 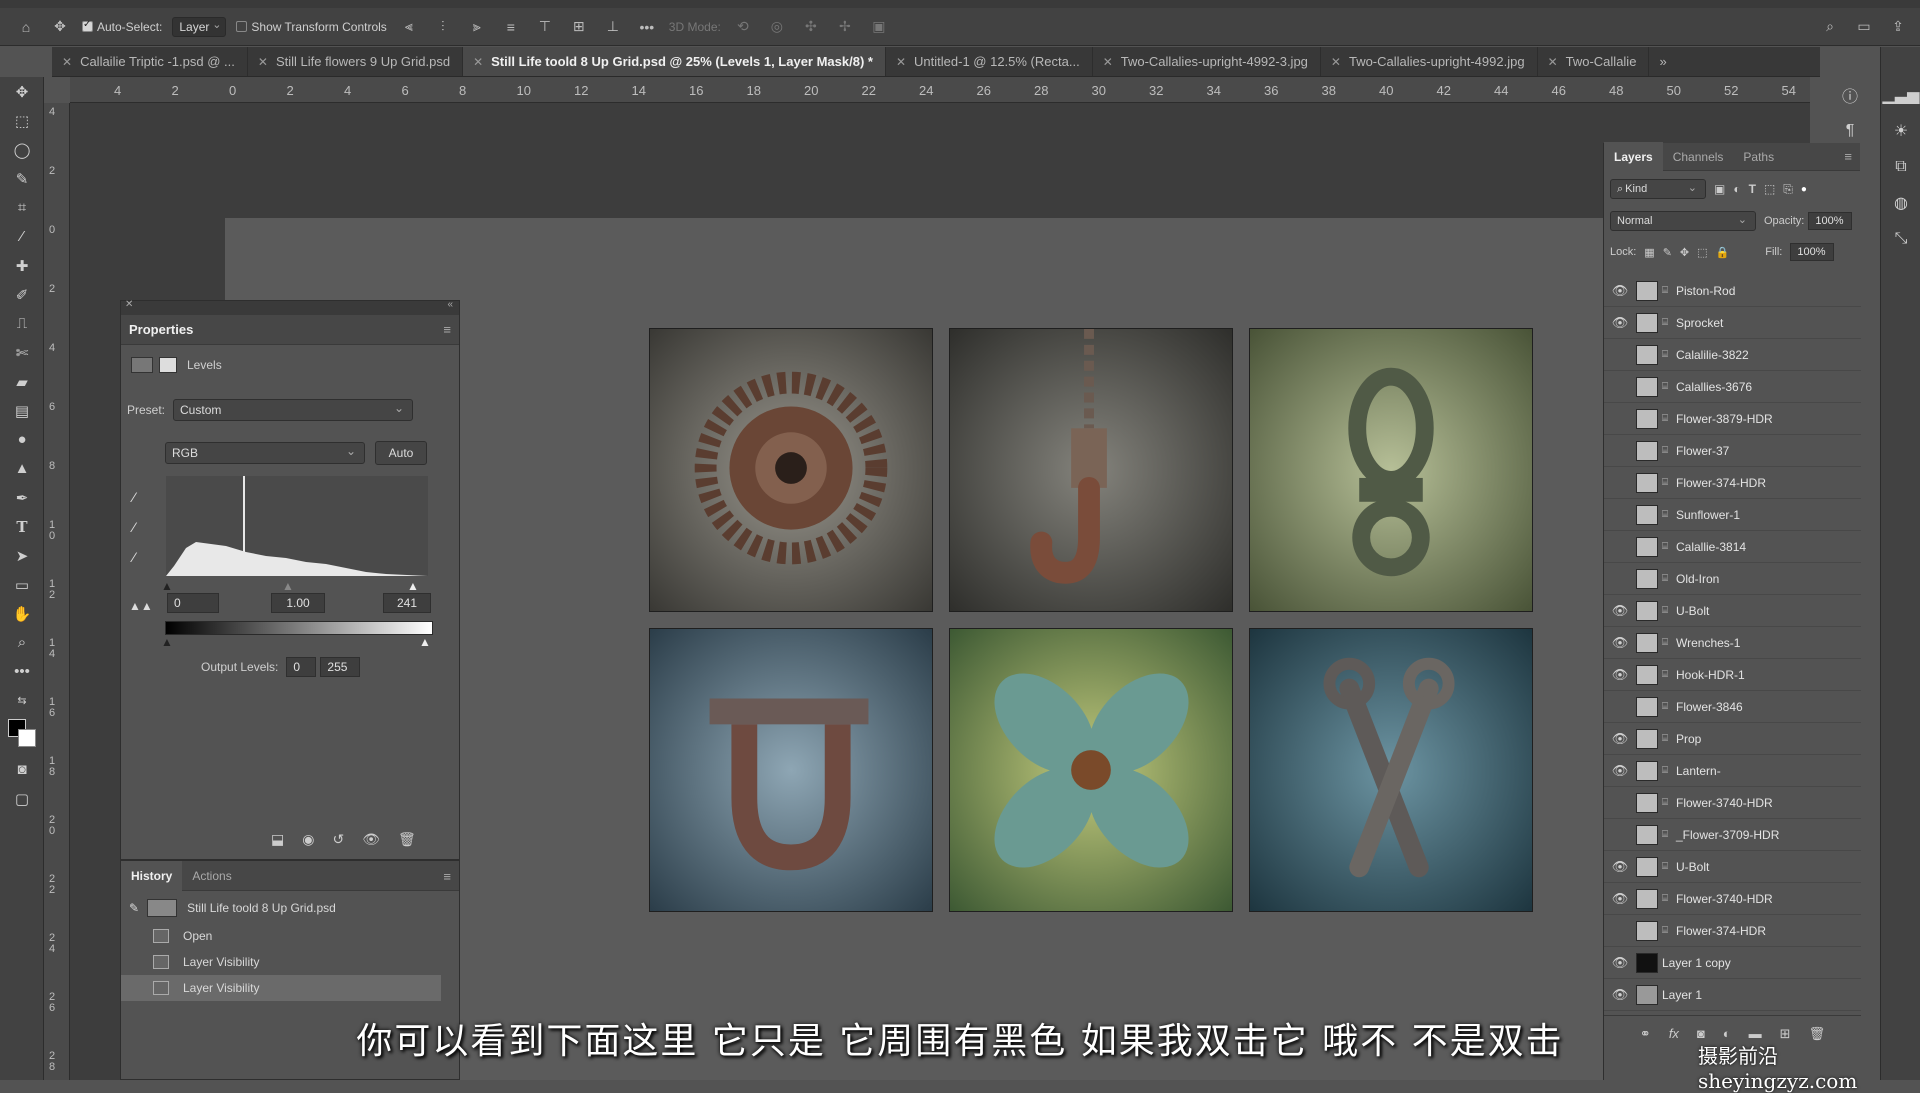 I want to click on mask-icon, so click(x=168, y=365).